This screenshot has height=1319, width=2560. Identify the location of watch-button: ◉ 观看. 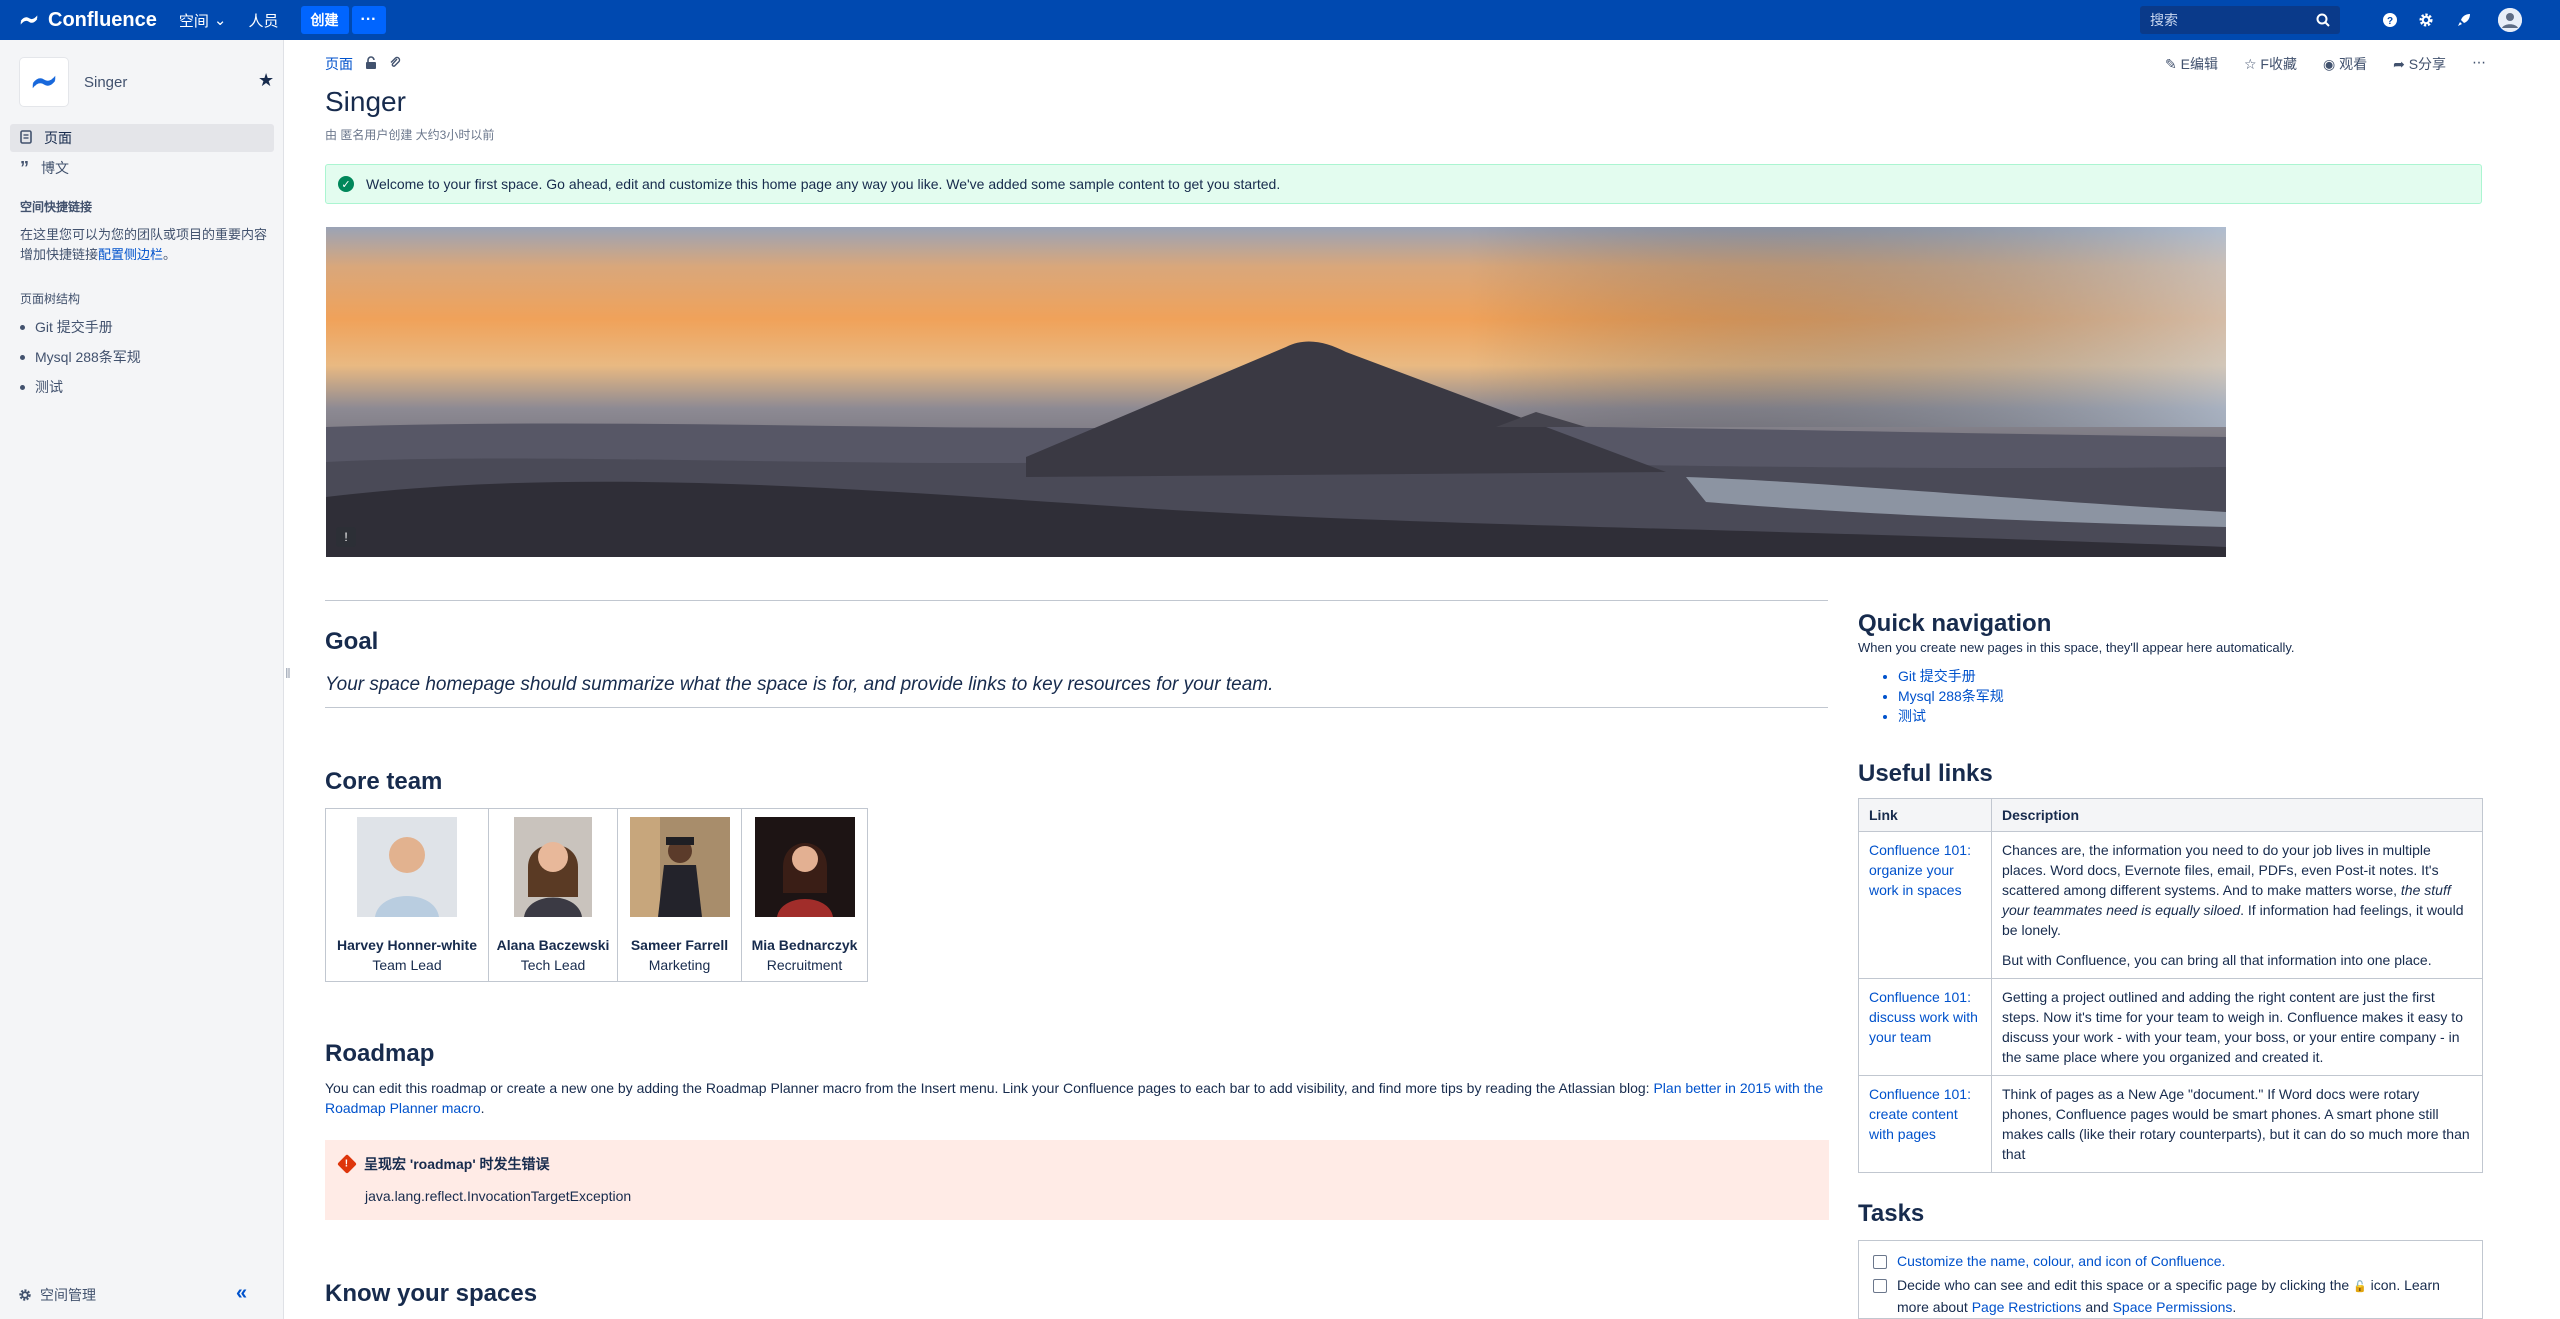
(2345, 64).